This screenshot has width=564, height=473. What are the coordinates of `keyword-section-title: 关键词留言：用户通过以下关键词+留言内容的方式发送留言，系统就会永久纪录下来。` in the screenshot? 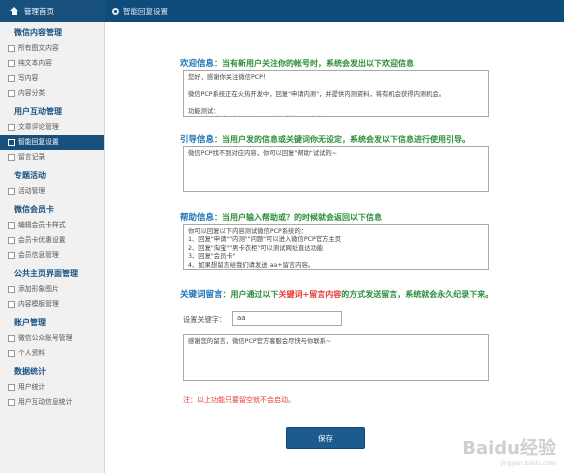 It's located at (336, 294).